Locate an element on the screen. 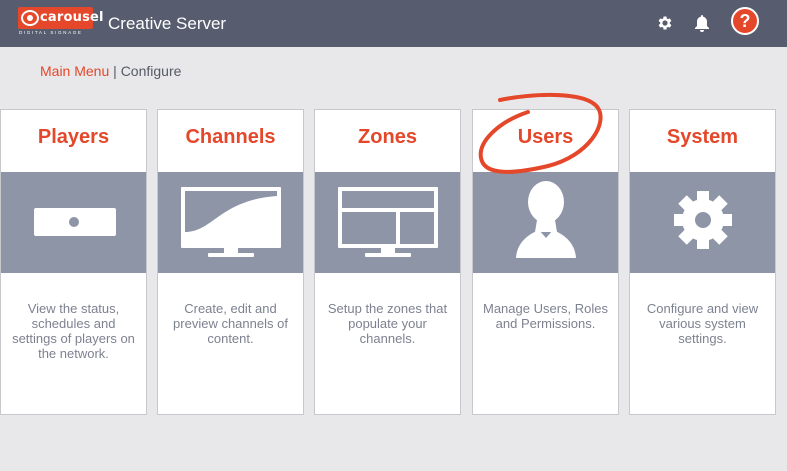 This screenshot has height=471, width=787. zones-layout-icon is located at coordinates (388, 222).